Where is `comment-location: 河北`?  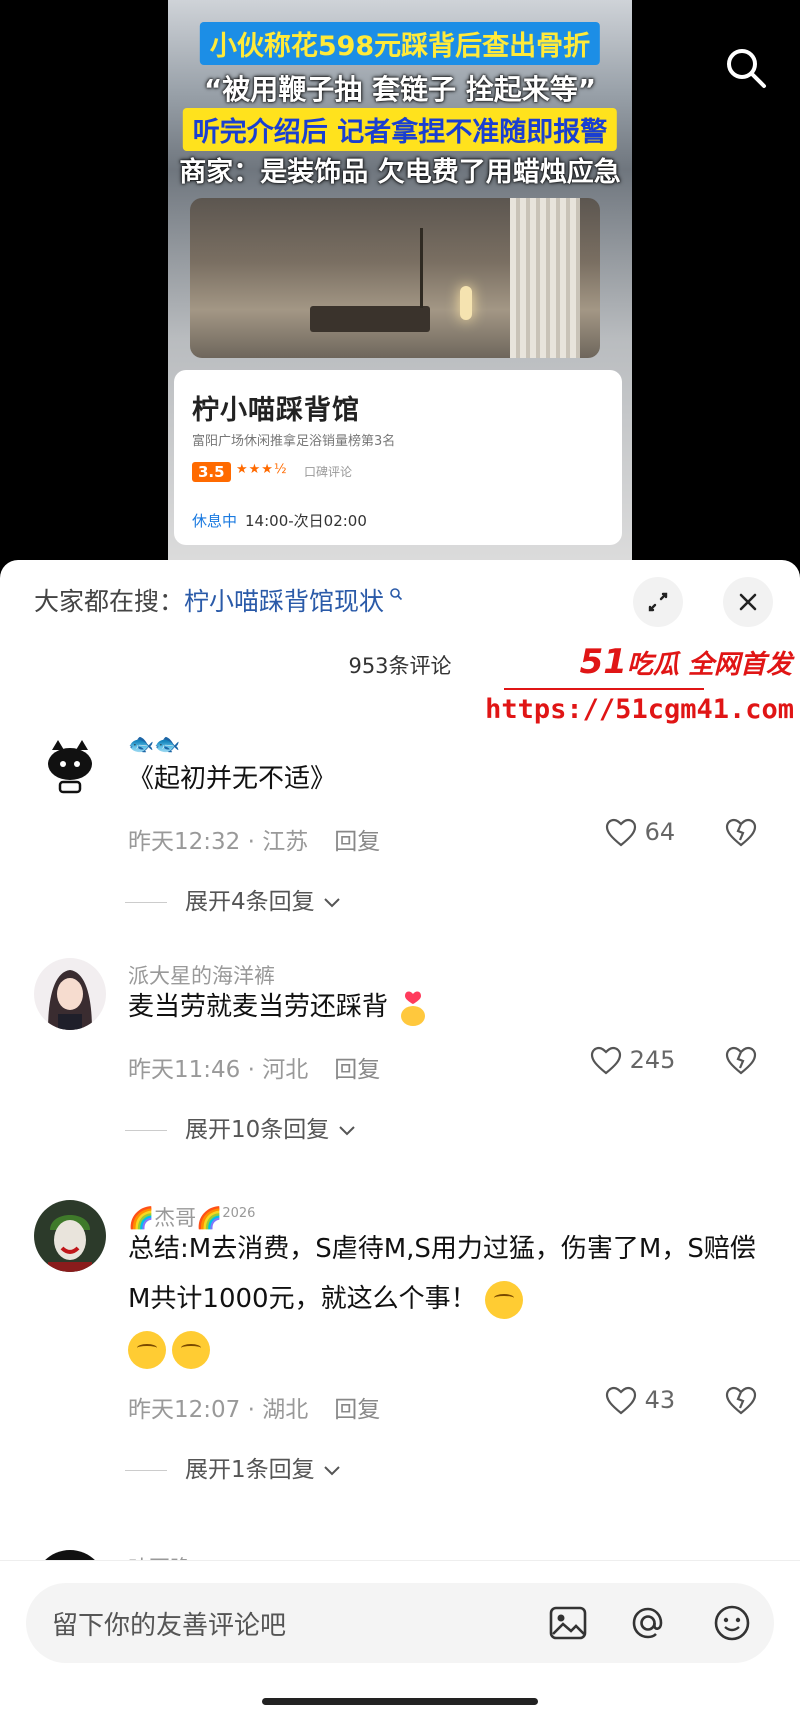
comment-location: 河北 is located at coordinates (285, 1070).